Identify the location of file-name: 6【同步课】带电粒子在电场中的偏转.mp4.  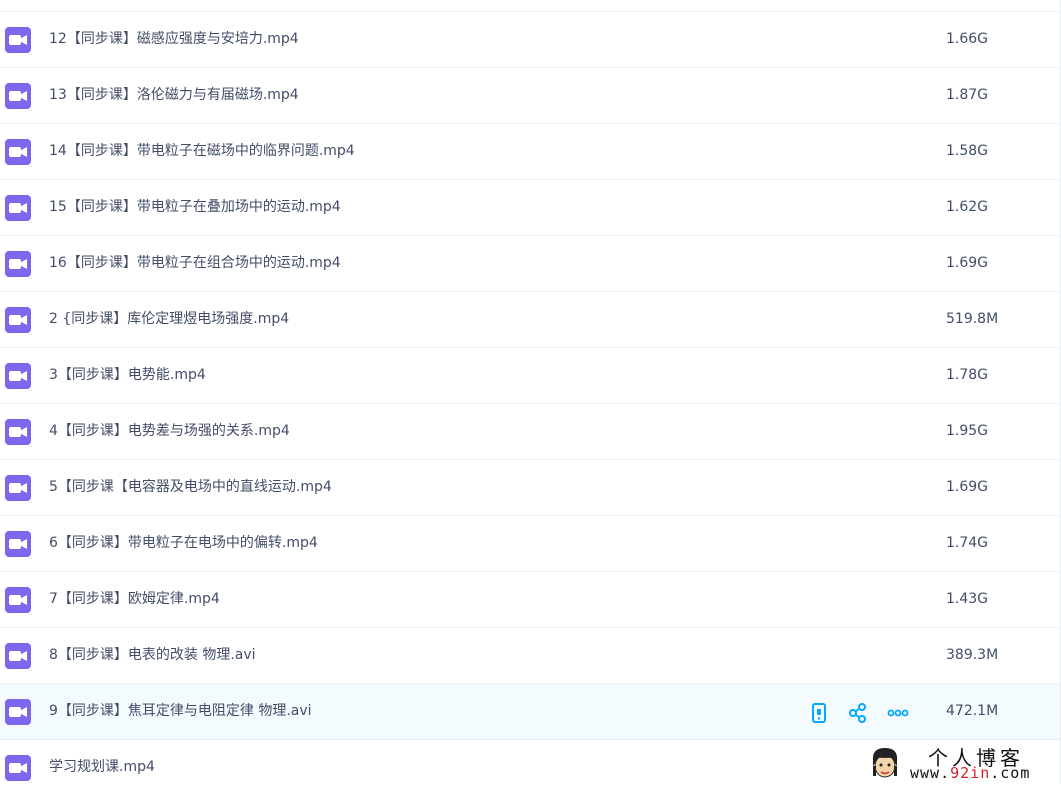
(183, 543).